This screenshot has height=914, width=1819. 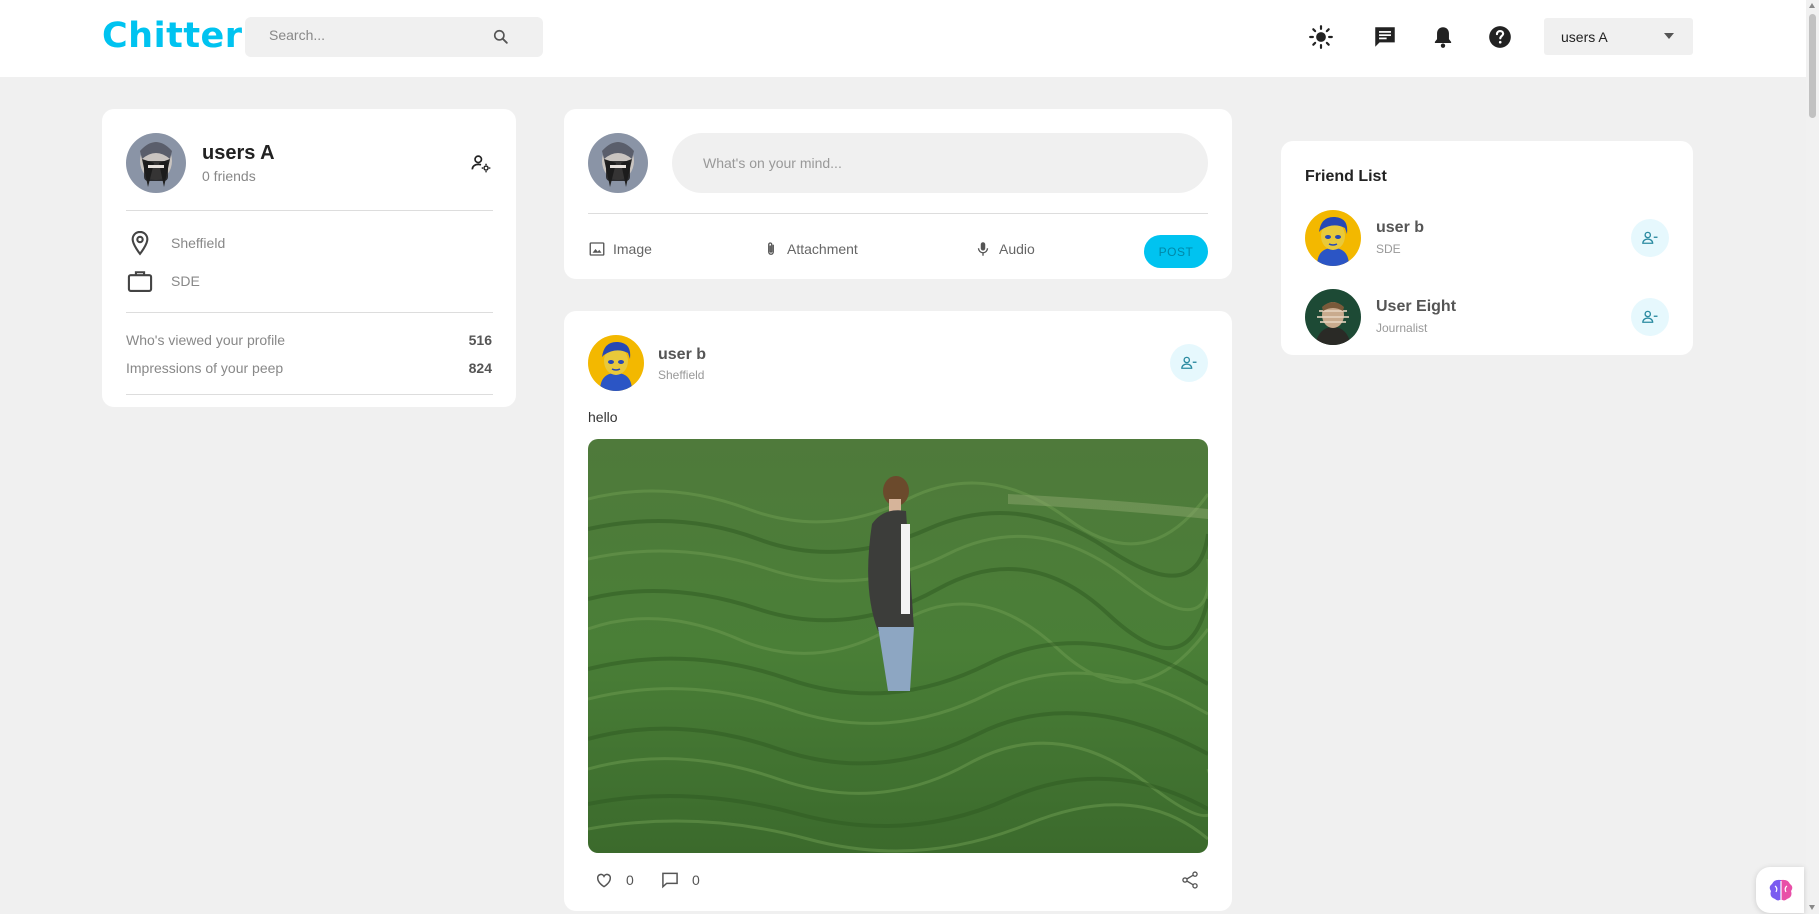 What do you see at coordinates (1346, 176) in the screenshot?
I see `friend-list-title: Friend List` at bounding box center [1346, 176].